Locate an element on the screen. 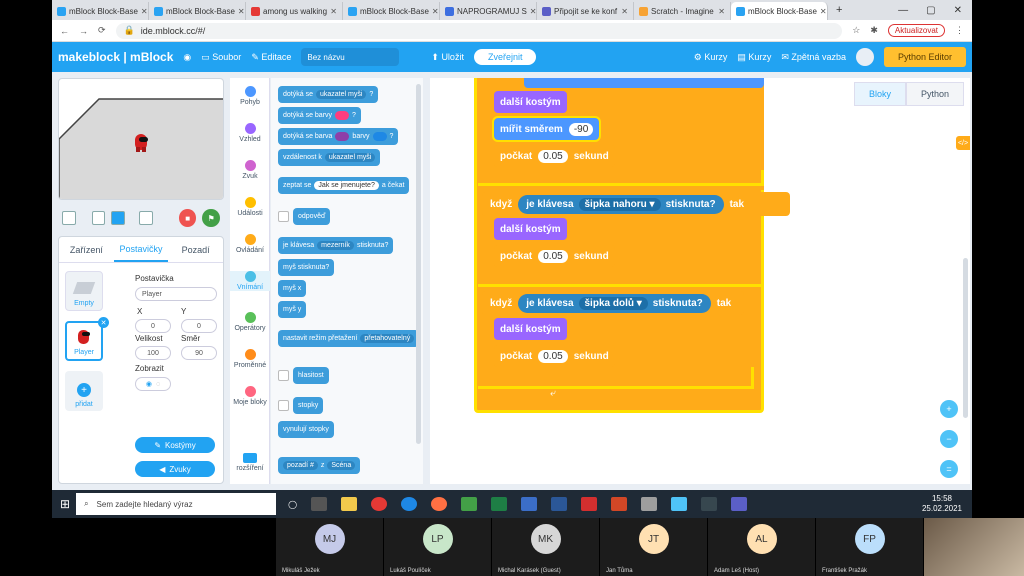  zoom-out-icon: − is located at coordinates (949, 439).